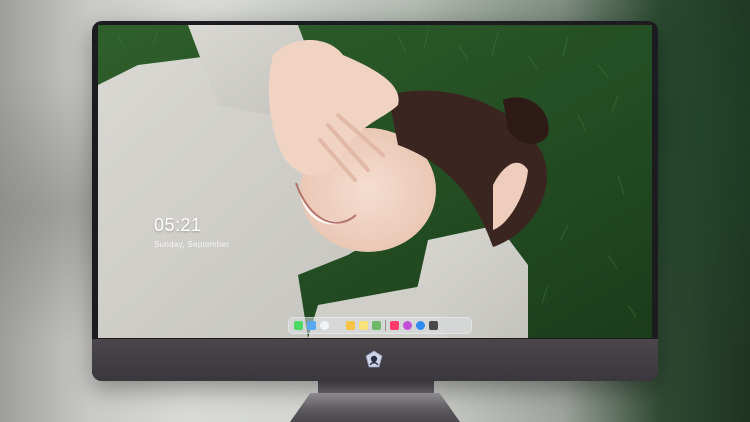 The width and height of the screenshot is (750, 422). What do you see at coordinates (311, 325) in the screenshot?
I see `launchpad-icon` at bounding box center [311, 325].